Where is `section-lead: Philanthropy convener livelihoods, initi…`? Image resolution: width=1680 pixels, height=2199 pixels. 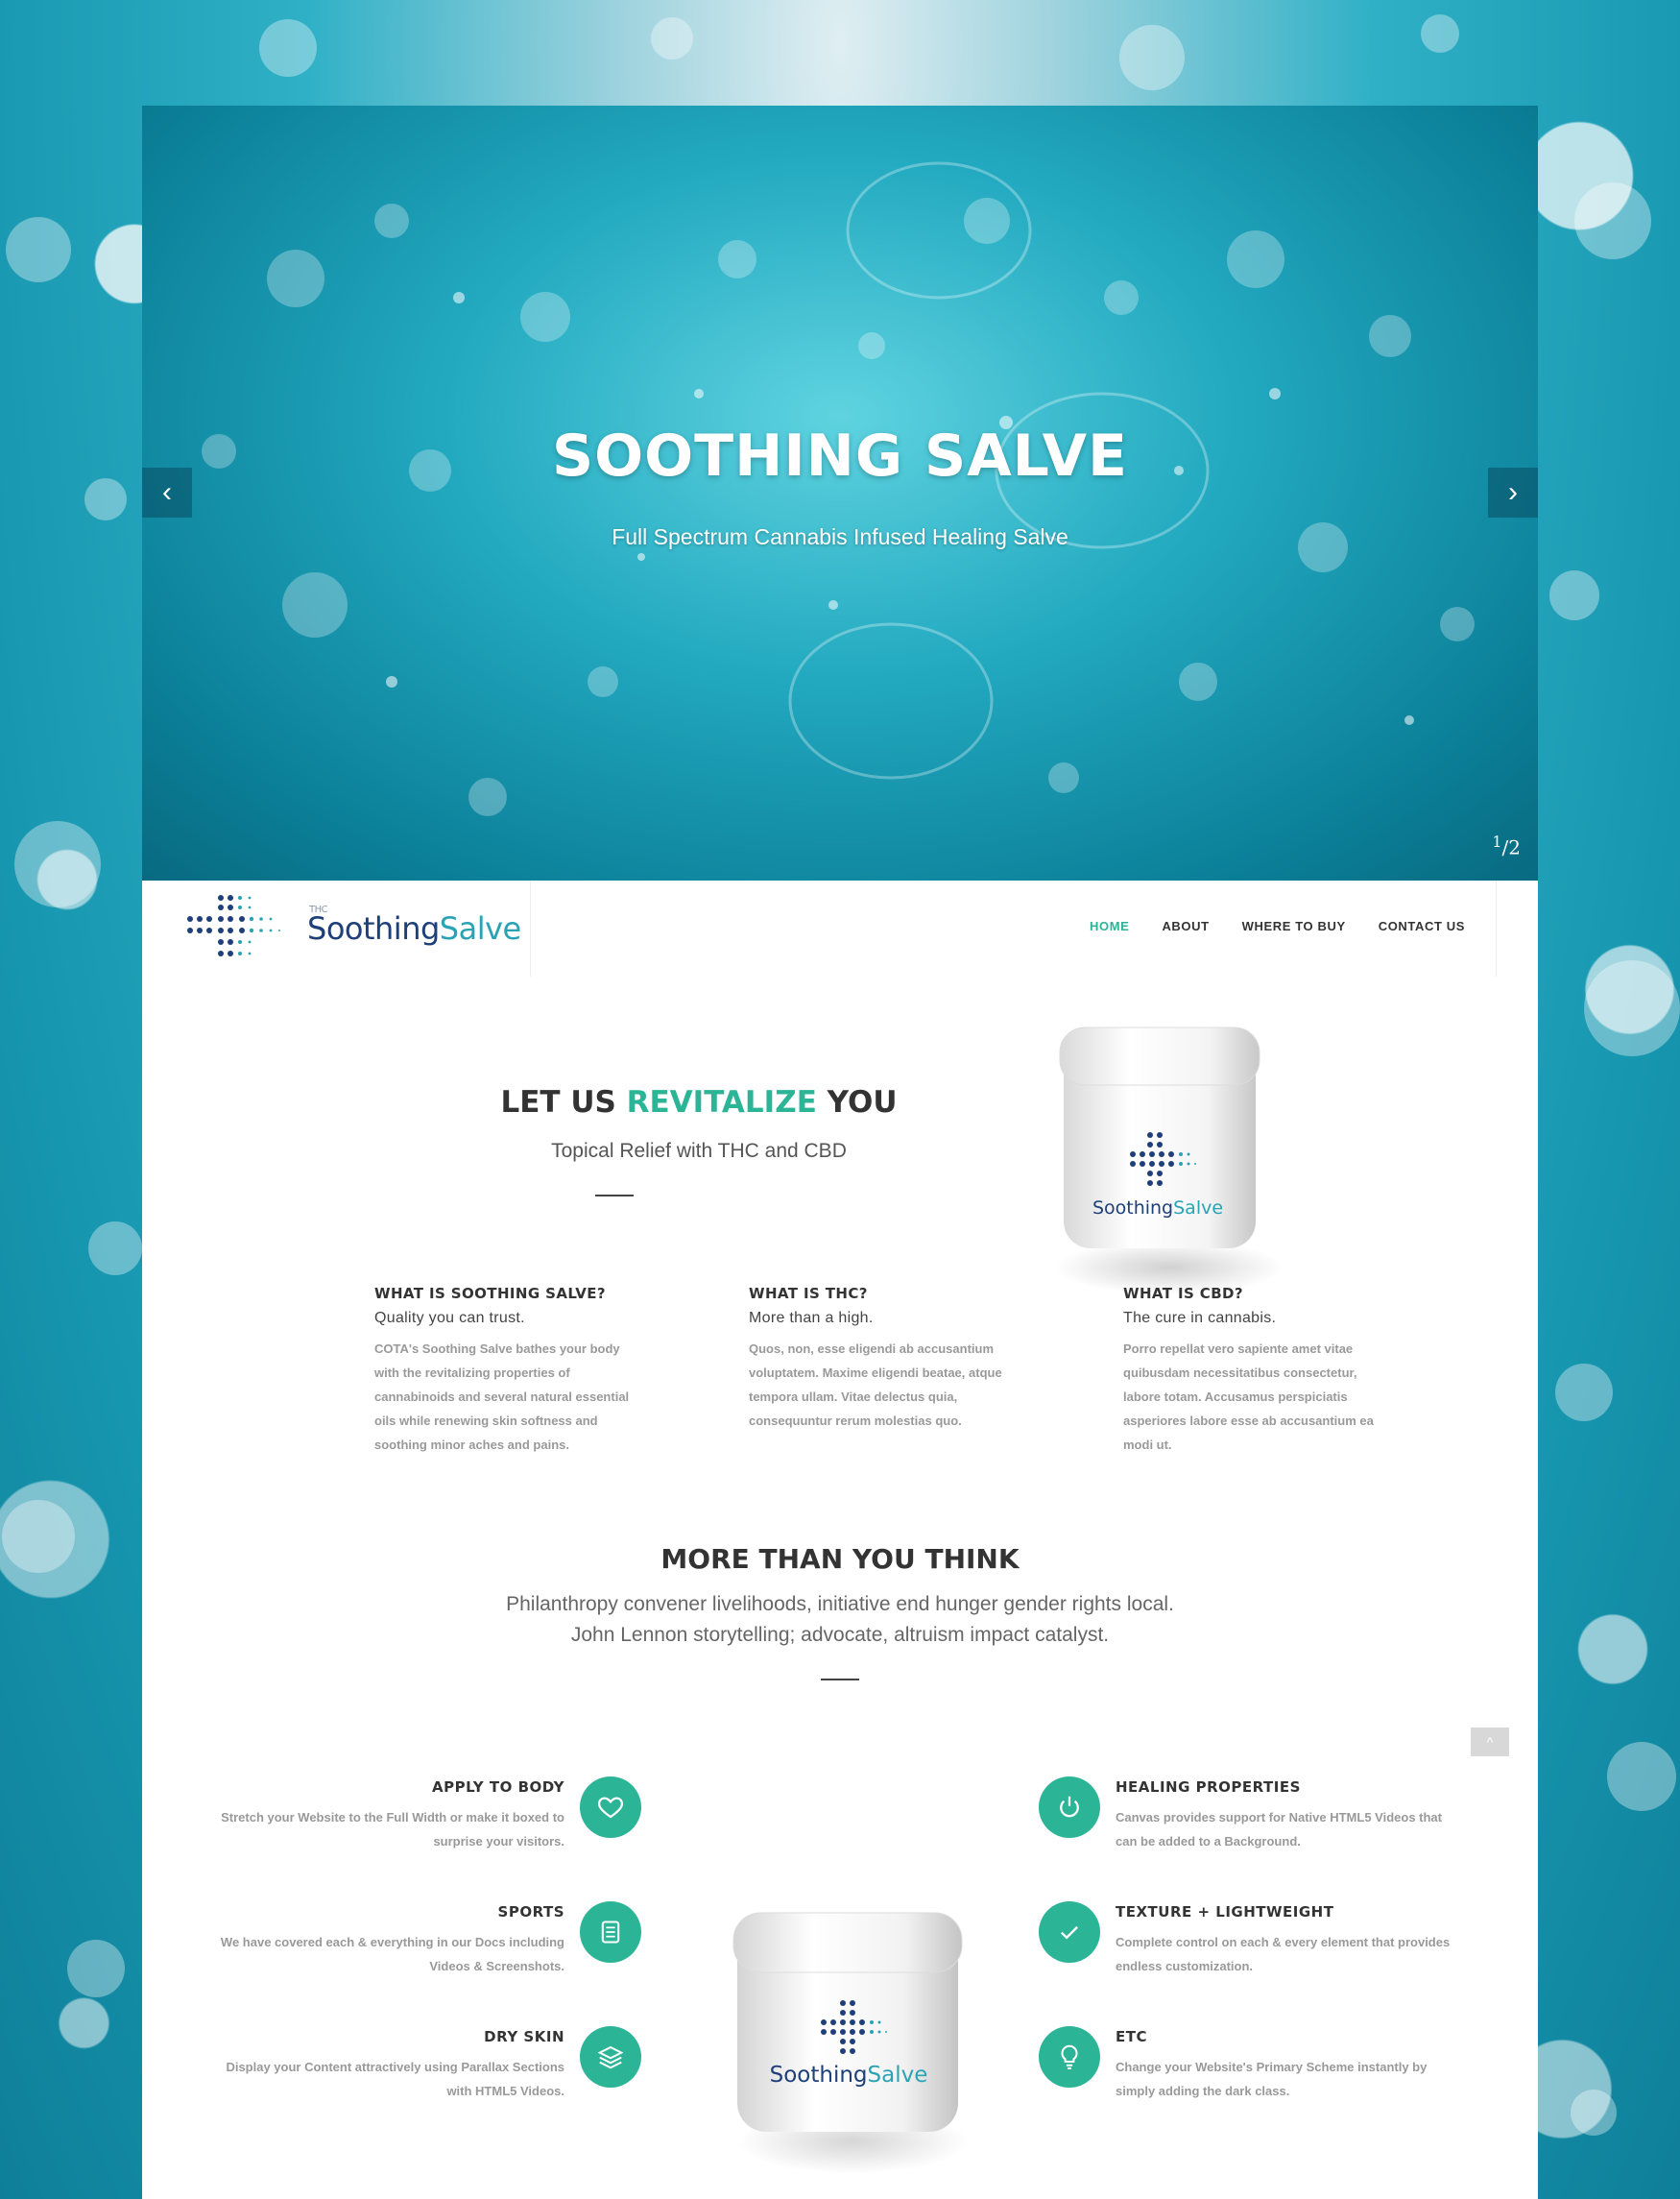
section-lead: Philanthropy convener livelihoods, initi… is located at coordinates (840, 1620).